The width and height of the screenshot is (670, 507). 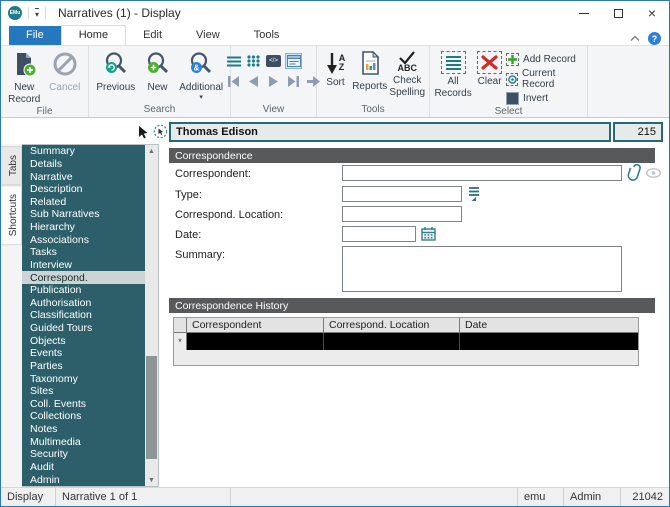 I want to click on scrollbar-thumb, so click(x=151, y=407).